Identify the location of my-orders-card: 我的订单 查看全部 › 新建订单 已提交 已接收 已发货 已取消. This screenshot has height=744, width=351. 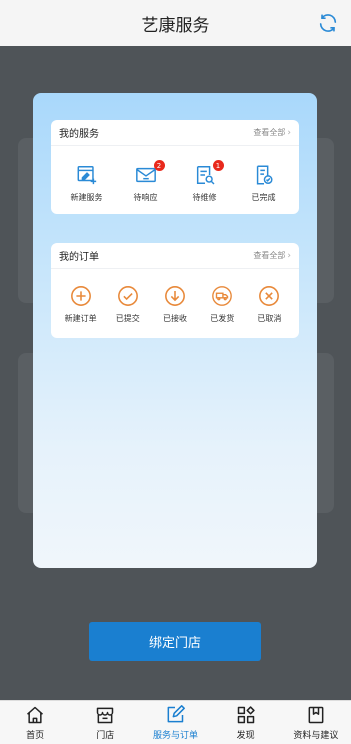
(175, 290).